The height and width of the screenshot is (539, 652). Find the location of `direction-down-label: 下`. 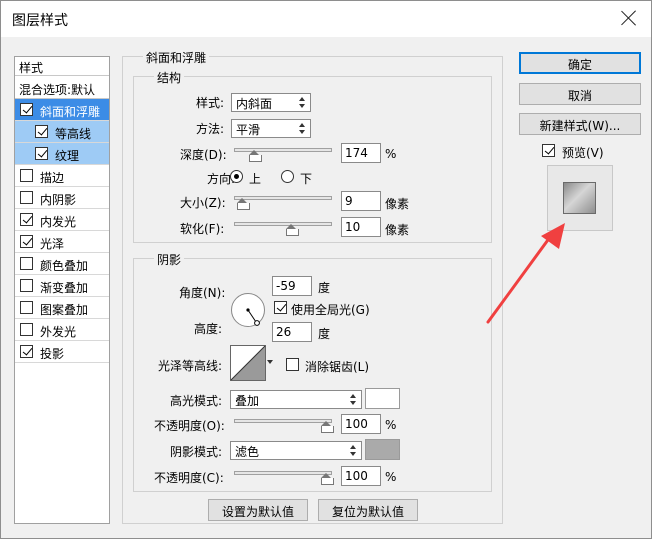

direction-down-label: 下 is located at coordinates (306, 178).